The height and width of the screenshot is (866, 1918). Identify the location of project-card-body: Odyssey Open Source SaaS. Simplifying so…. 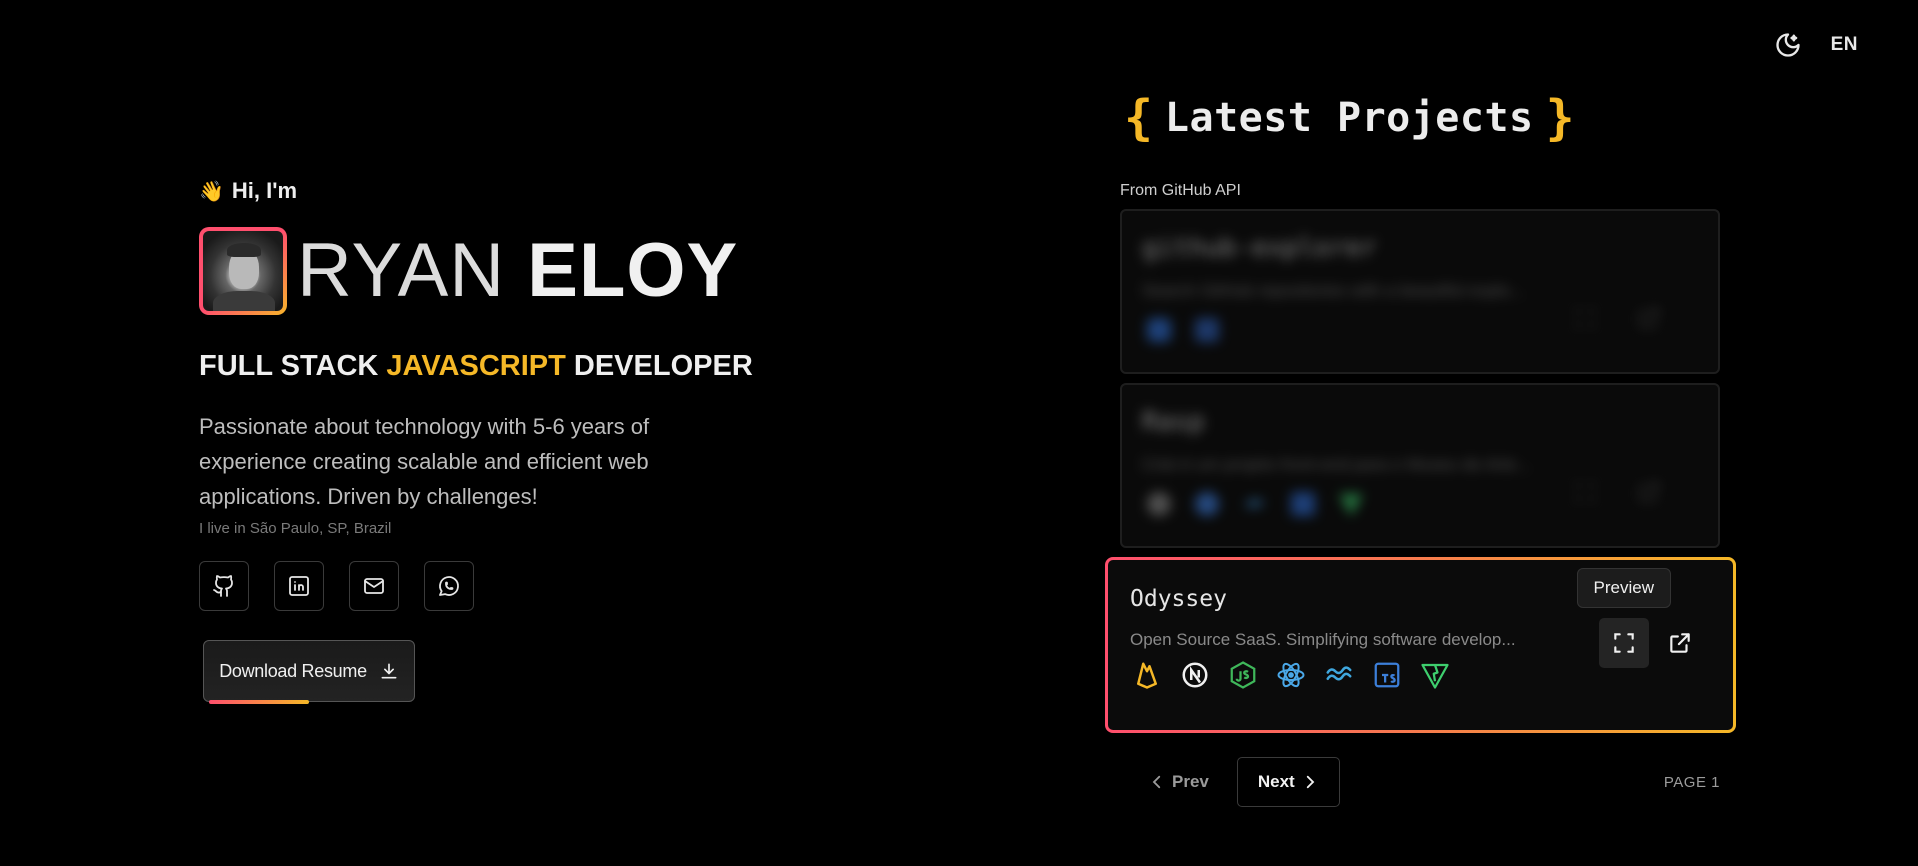
(1420, 645).